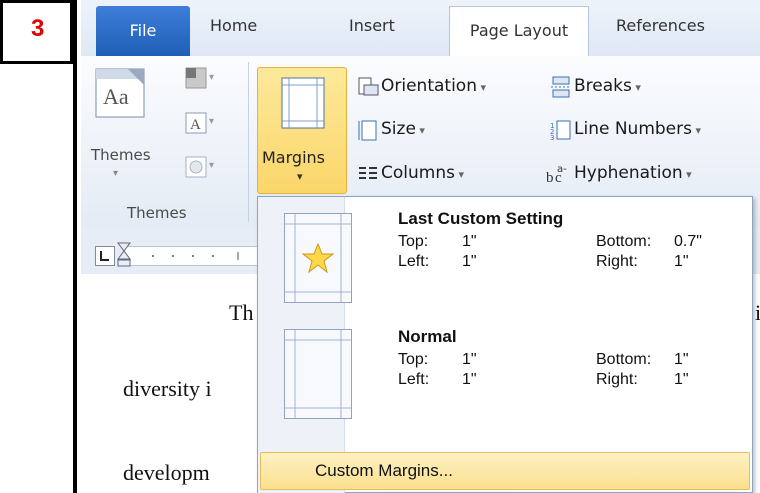 The height and width of the screenshot is (493, 760). What do you see at coordinates (201, 81) in the screenshot?
I see `theme-colors-icon: ▾` at bounding box center [201, 81].